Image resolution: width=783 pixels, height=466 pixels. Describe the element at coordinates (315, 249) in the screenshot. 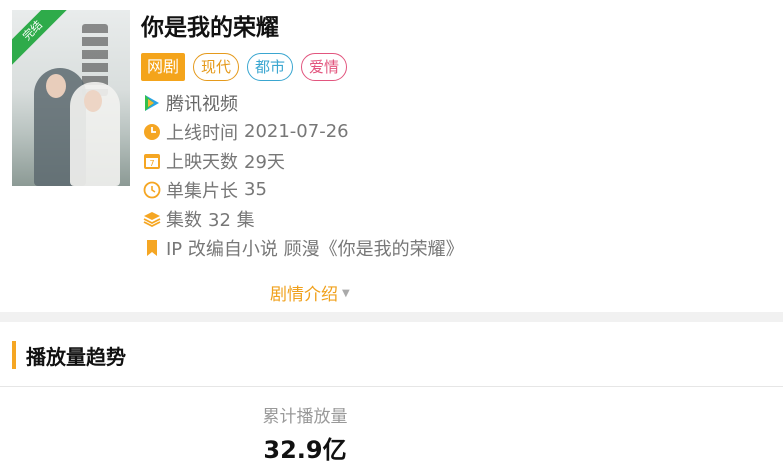

I see `ip-source: IP 改编自小说 顾漫《你是我的荣耀》` at that location.